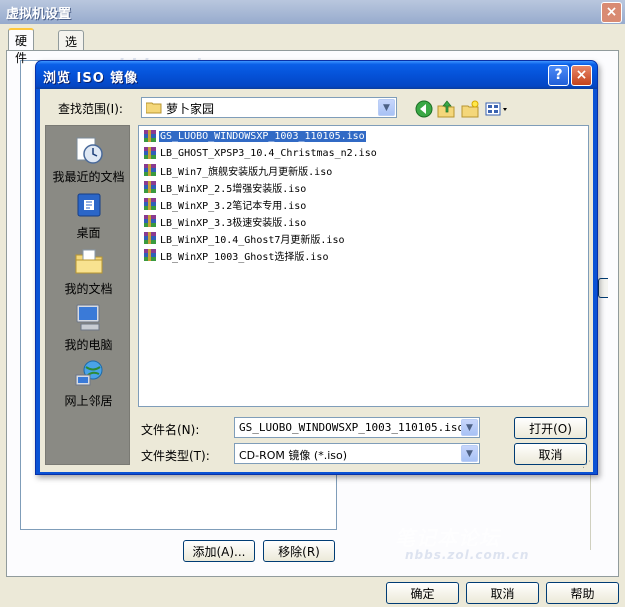  What do you see at coordinates (233, 206) in the screenshot?
I see `file-name: LB_WinXP_3.2笔记本专用.iso` at bounding box center [233, 206].